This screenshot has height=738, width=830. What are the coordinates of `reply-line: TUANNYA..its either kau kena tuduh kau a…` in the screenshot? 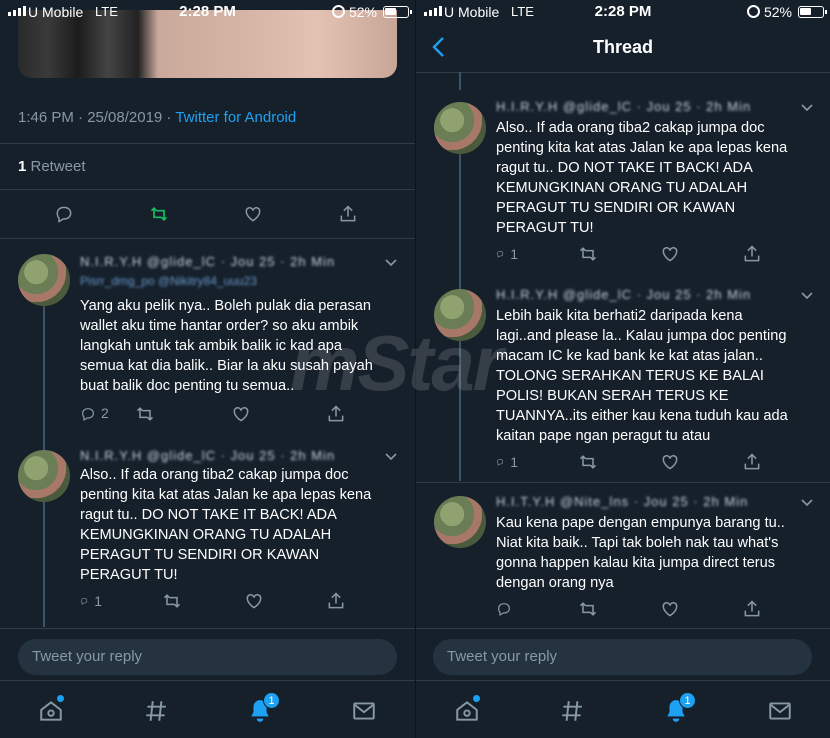 It's located at (642, 416).